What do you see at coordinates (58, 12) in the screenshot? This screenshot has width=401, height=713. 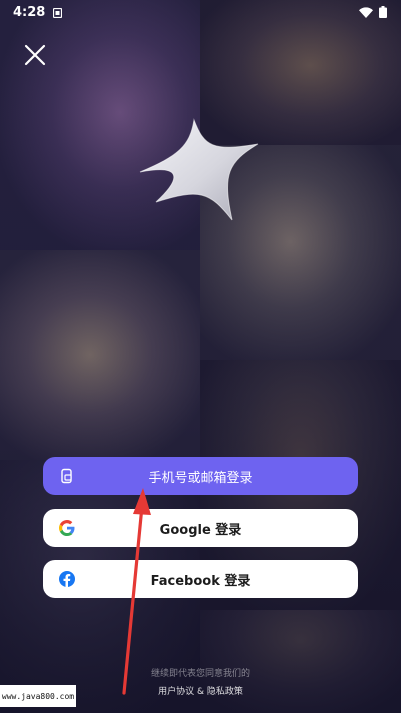 I see `sim-card-icon` at bounding box center [58, 12].